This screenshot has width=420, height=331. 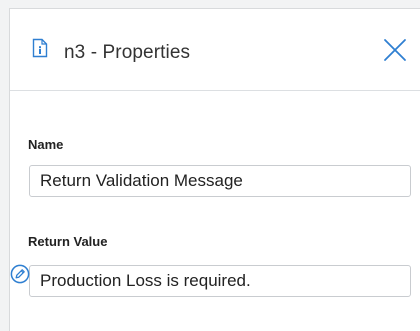 What do you see at coordinates (220, 181) in the screenshot?
I see `name-input` at bounding box center [220, 181].